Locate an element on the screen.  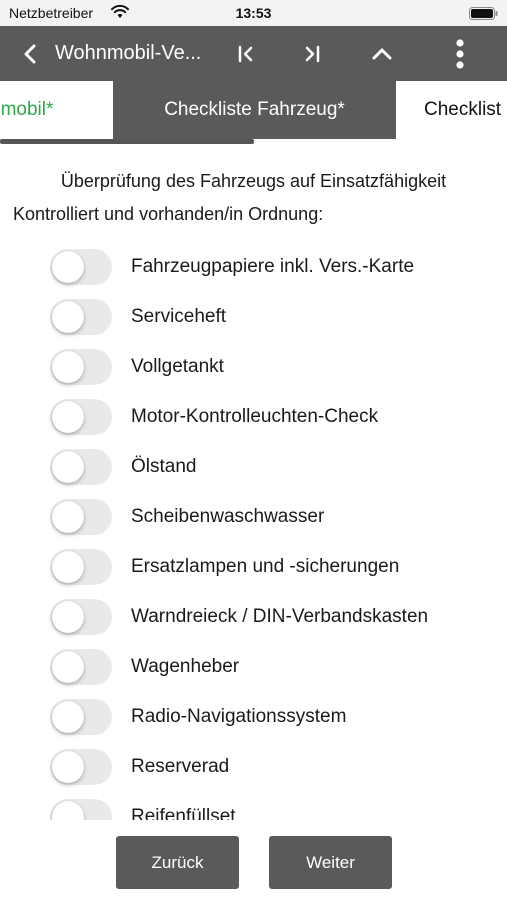
more-options-button is located at coordinates (460, 53).